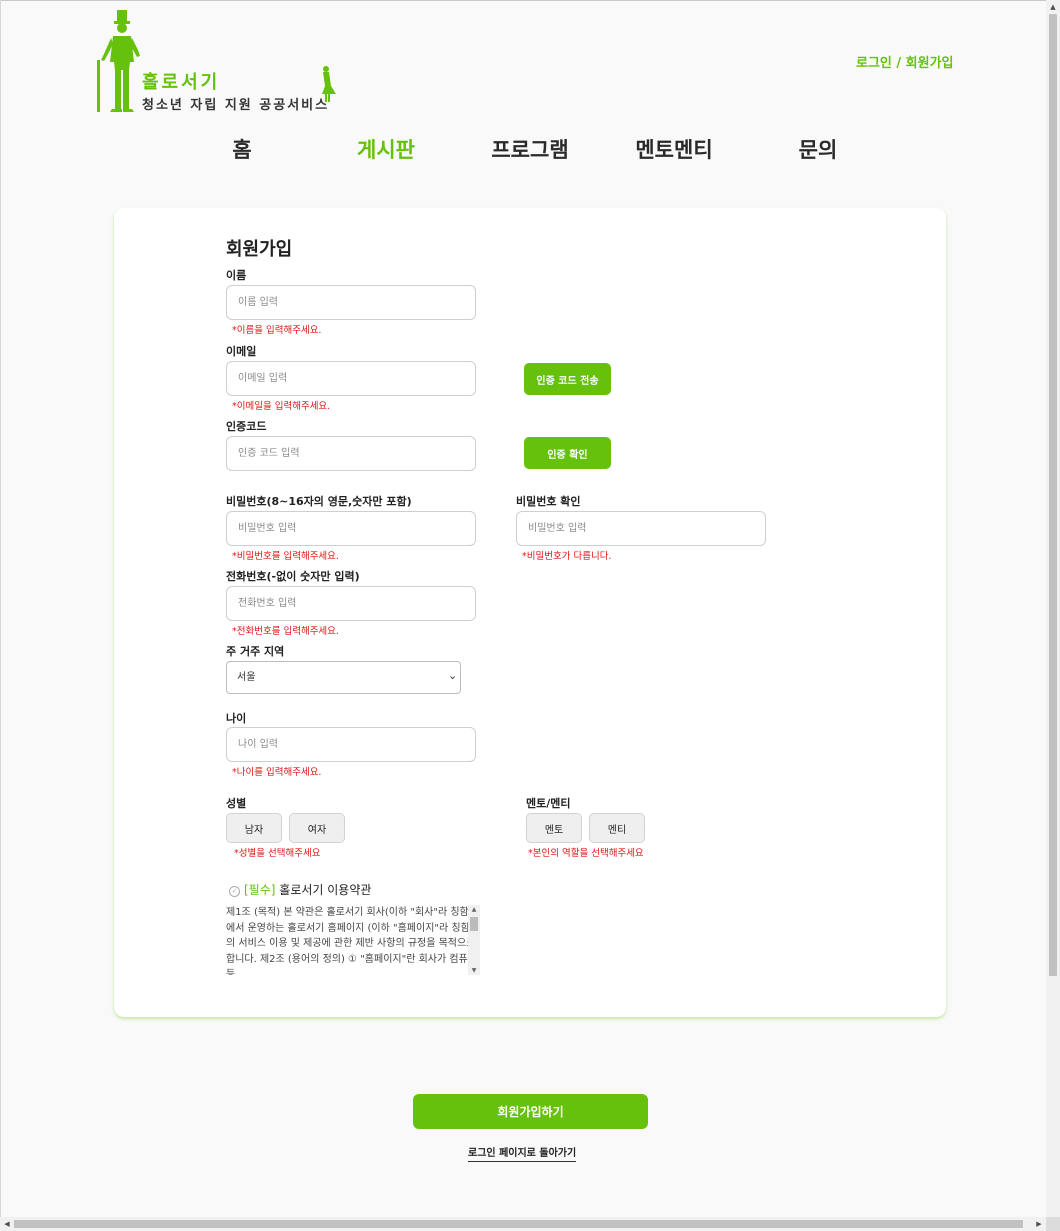 The height and width of the screenshot is (1231, 1060). What do you see at coordinates (293, 576) in the screenshot?
I see `phone-label: 전화번호(-없이 숫자만 입력)` at bounding box center [293, 576].